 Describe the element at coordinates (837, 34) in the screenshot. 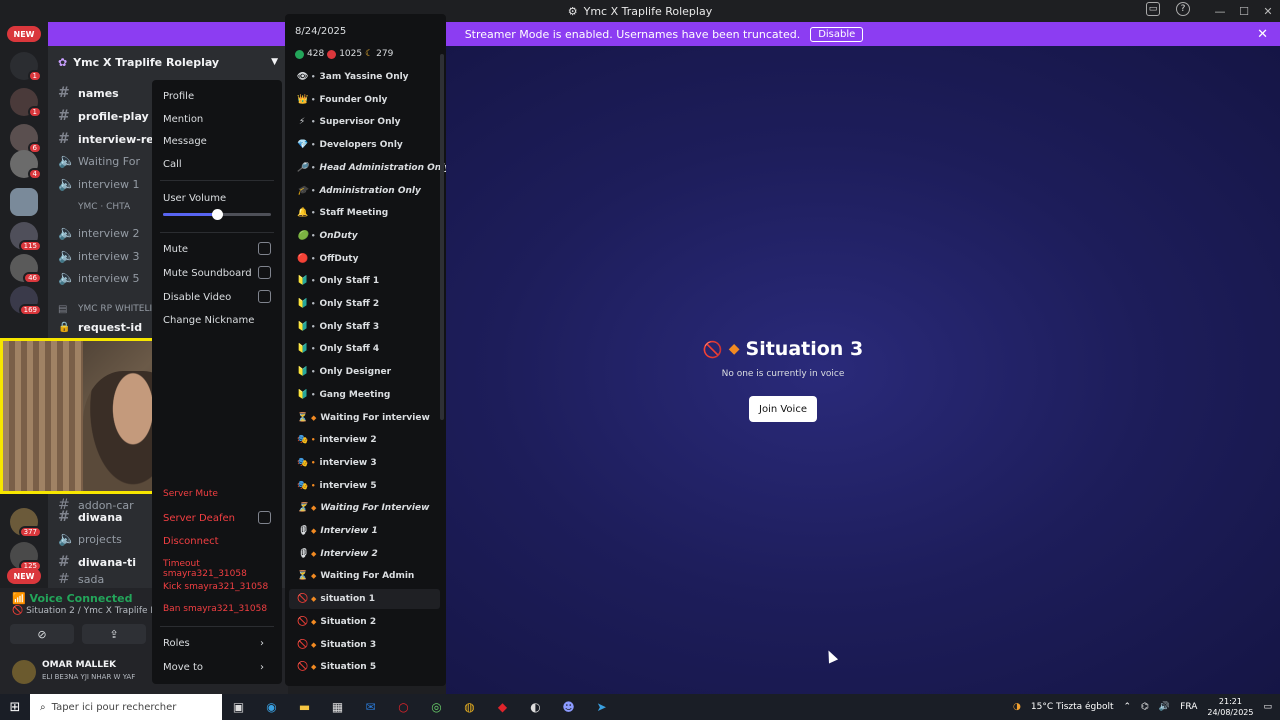

I see `disable-streamer-button: Disable` at that location.